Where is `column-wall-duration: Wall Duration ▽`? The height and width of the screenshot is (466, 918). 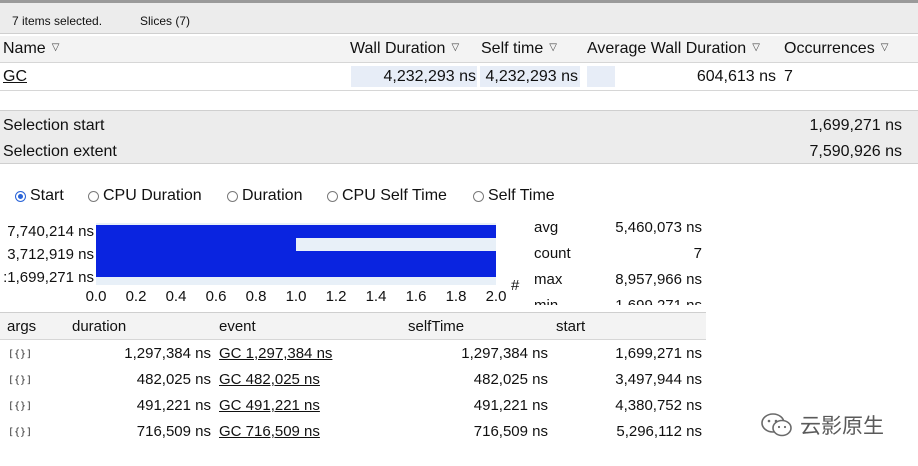
column-wall-duration: Wall Duration ▽ is located at coordinates (404, 49).